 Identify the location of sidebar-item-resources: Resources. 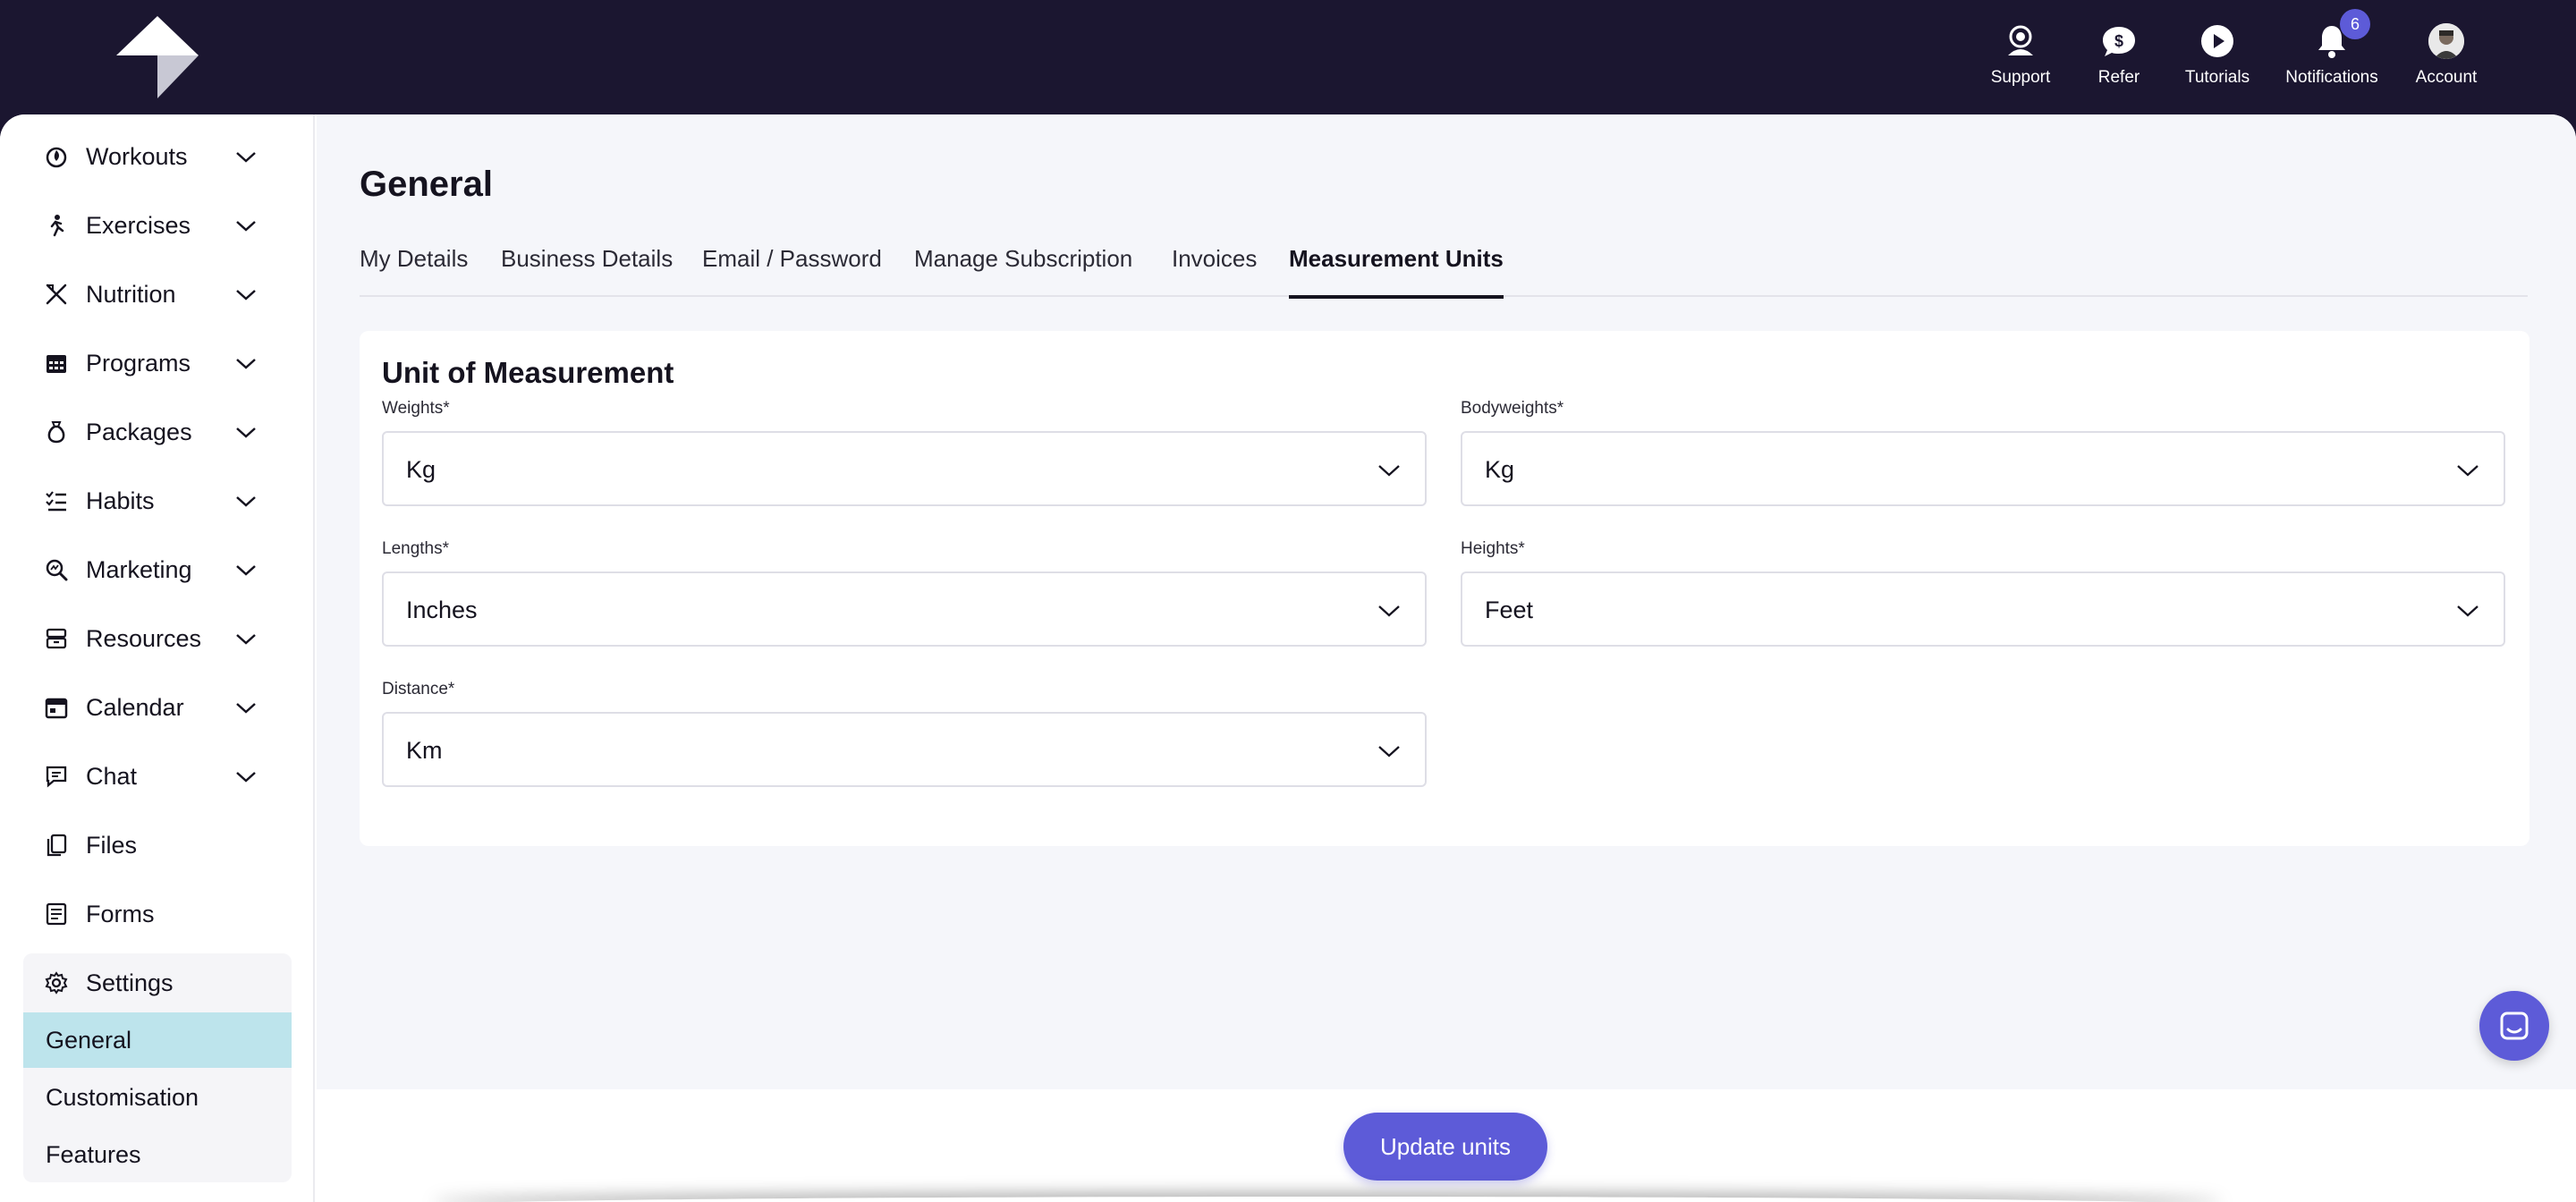
(155, 638).